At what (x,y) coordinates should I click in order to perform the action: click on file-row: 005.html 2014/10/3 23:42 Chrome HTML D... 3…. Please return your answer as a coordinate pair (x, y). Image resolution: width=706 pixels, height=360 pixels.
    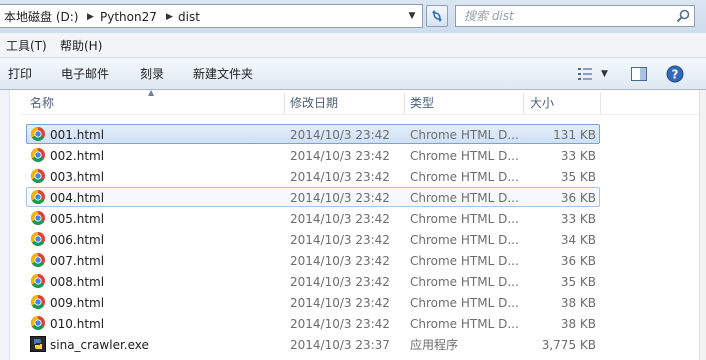
    Looking at the image, I should click on (313, 218).